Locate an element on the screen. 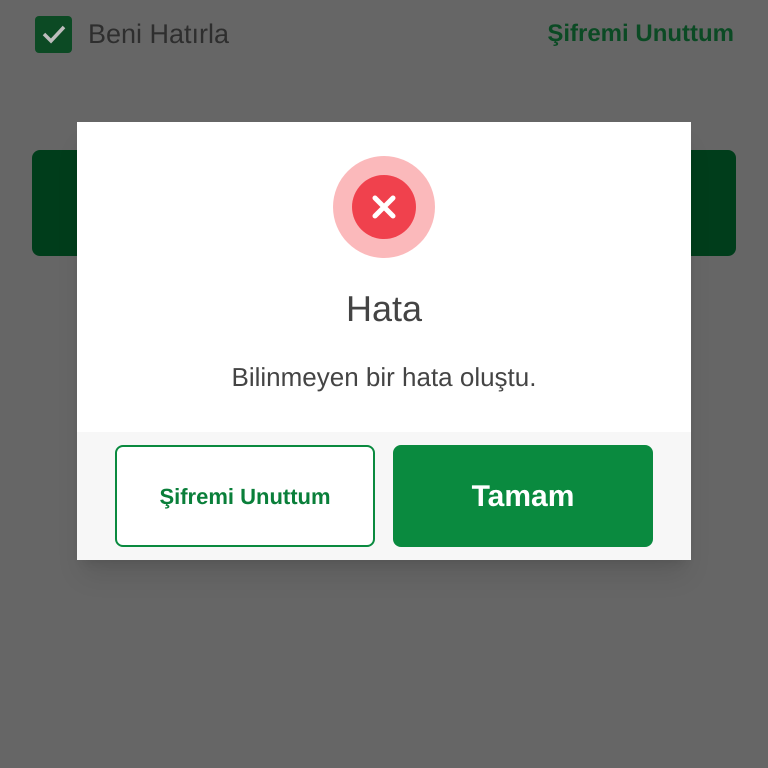  dialog-title: Hata is located at coordinates (384, 309).